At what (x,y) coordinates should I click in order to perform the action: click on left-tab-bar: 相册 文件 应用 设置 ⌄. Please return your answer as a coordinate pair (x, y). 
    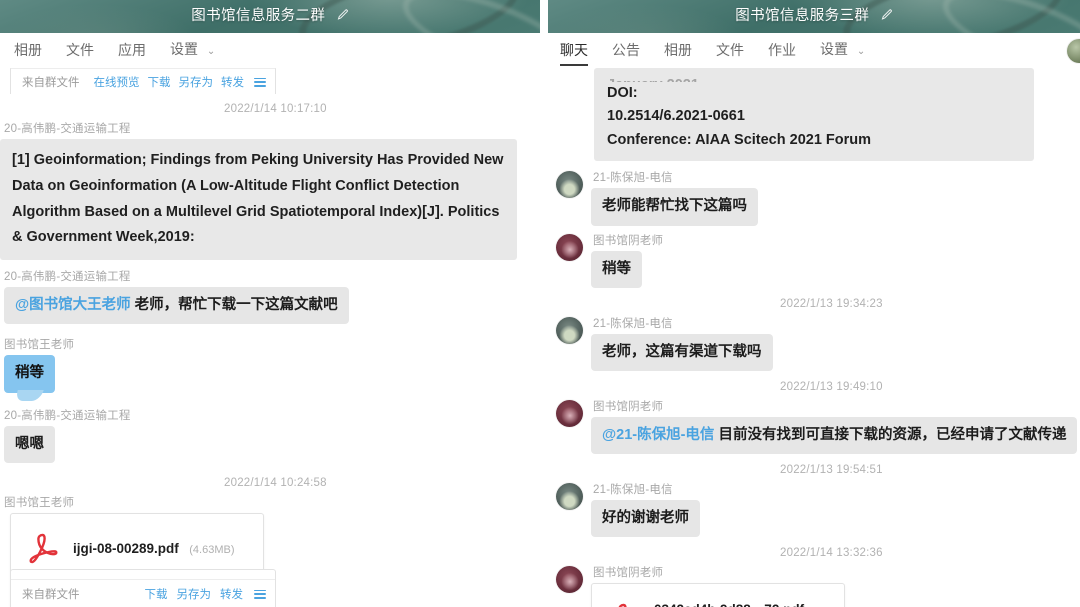
    Looking at the image, I should click on (270, 50).